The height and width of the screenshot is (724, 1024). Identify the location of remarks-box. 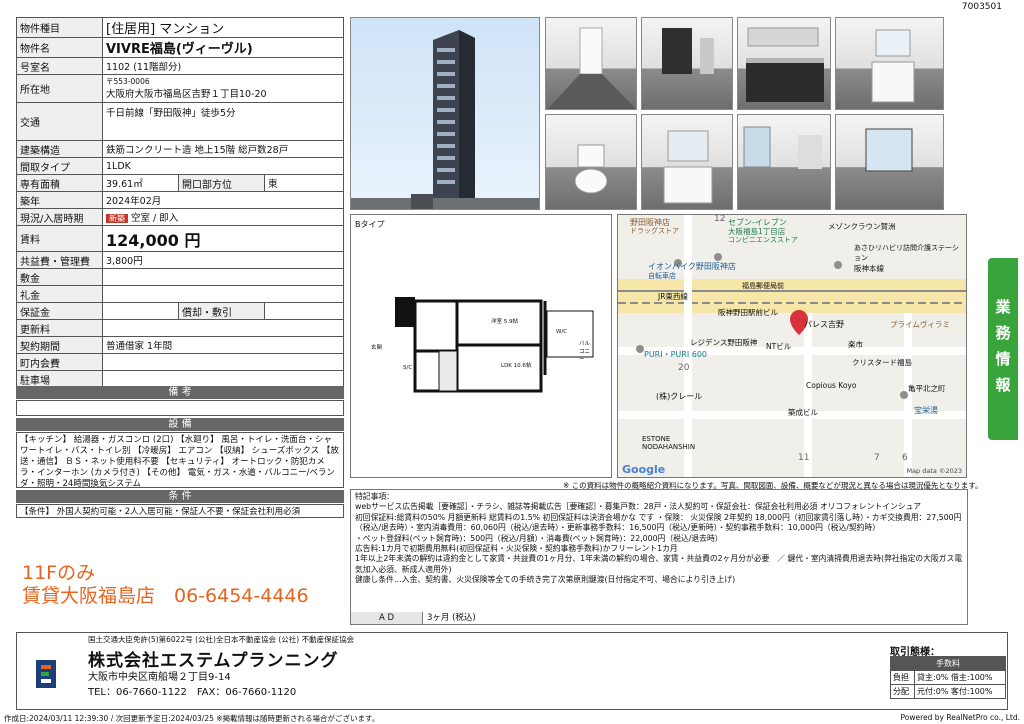
(180, 408).